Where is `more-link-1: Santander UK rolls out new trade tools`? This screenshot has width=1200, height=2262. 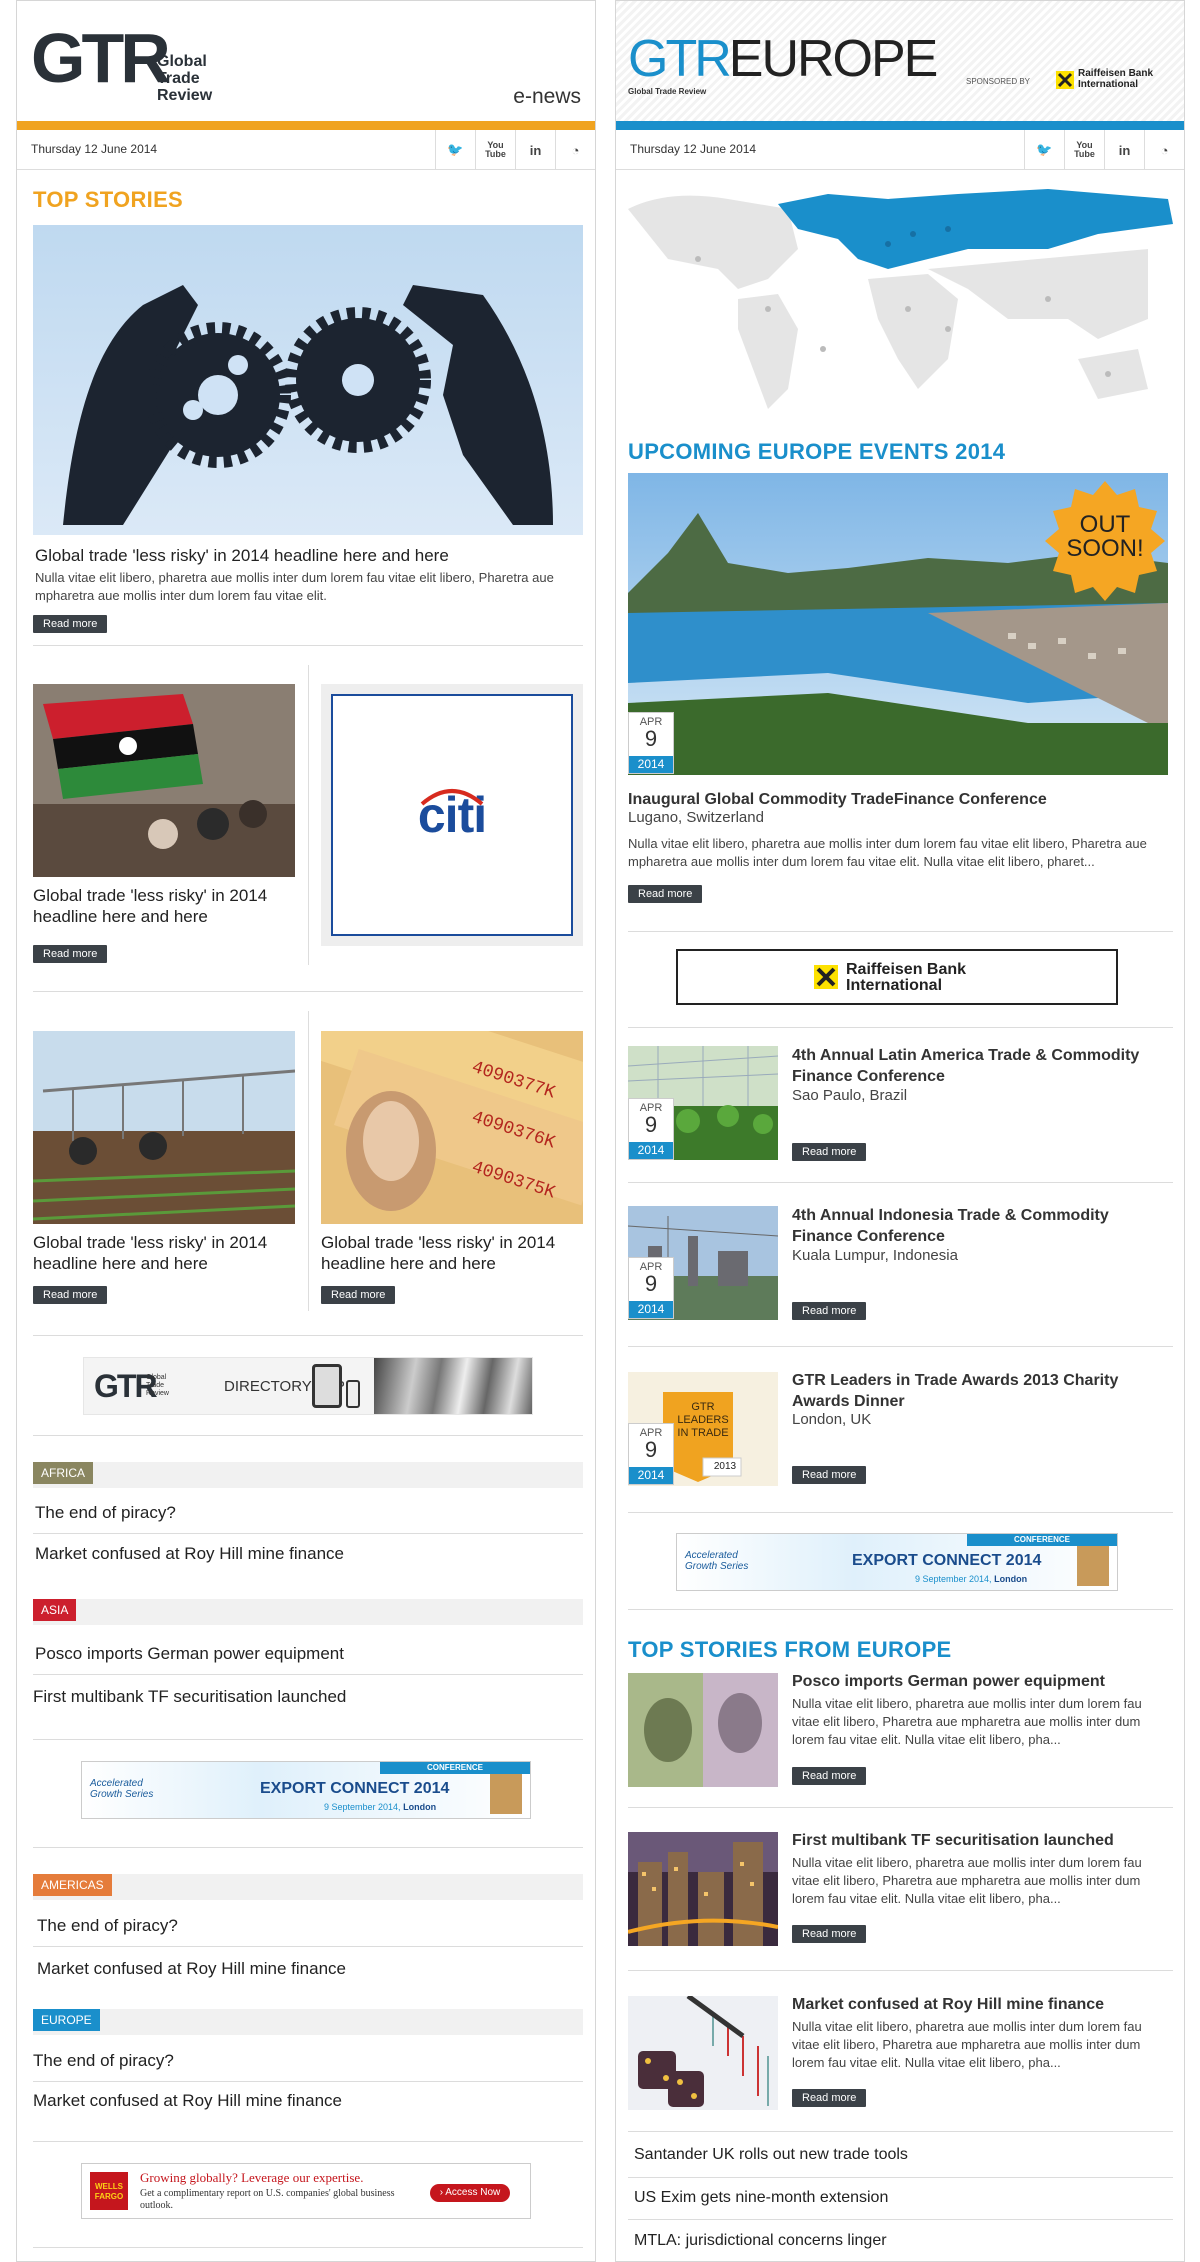
more-link-1: Santander UK rolls out new trade tools is located at coordinates (771, 2155).